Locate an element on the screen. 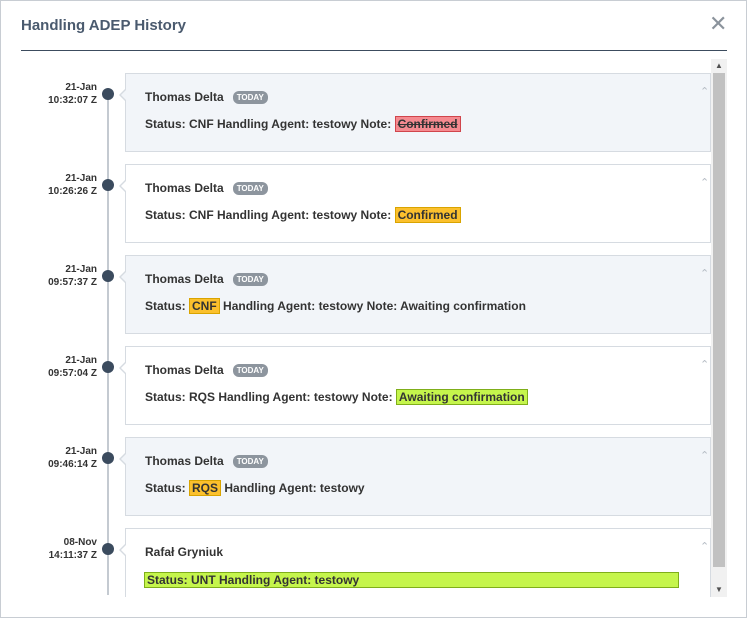 This screenshot has width=747, height=618. changed-value-highlight: Status: UNT Handling Agent: testowy is located at coordinates (411, 580).